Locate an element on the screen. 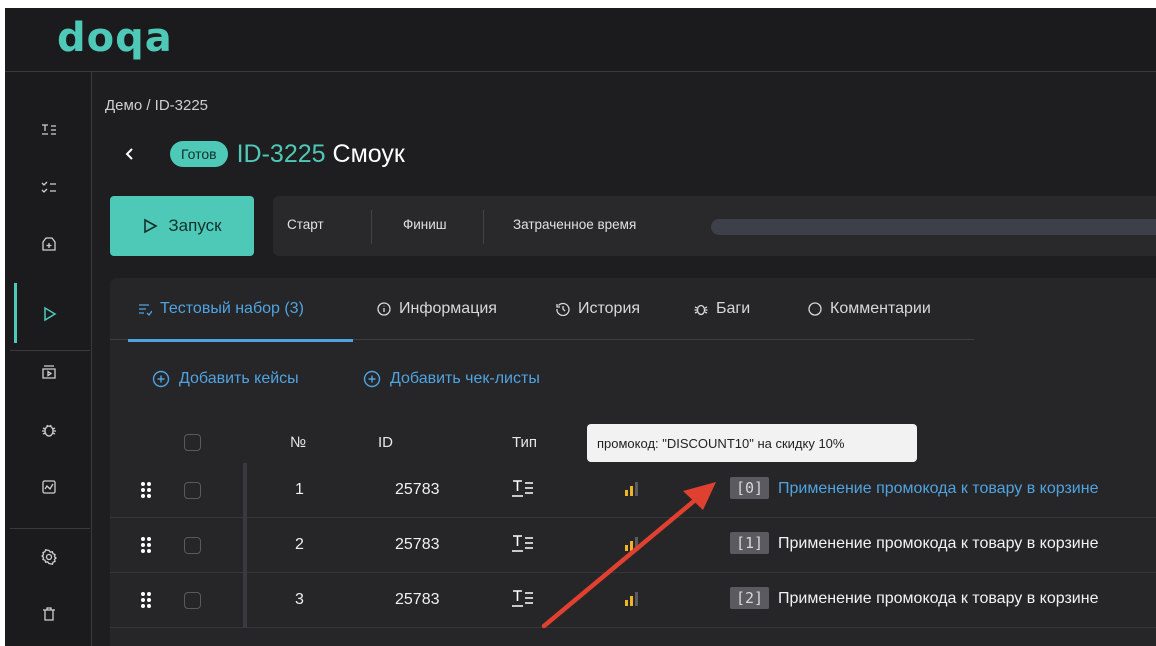  run-timing-panel: Старт Финиш Затраченное время is located at coordinates (714, 226).